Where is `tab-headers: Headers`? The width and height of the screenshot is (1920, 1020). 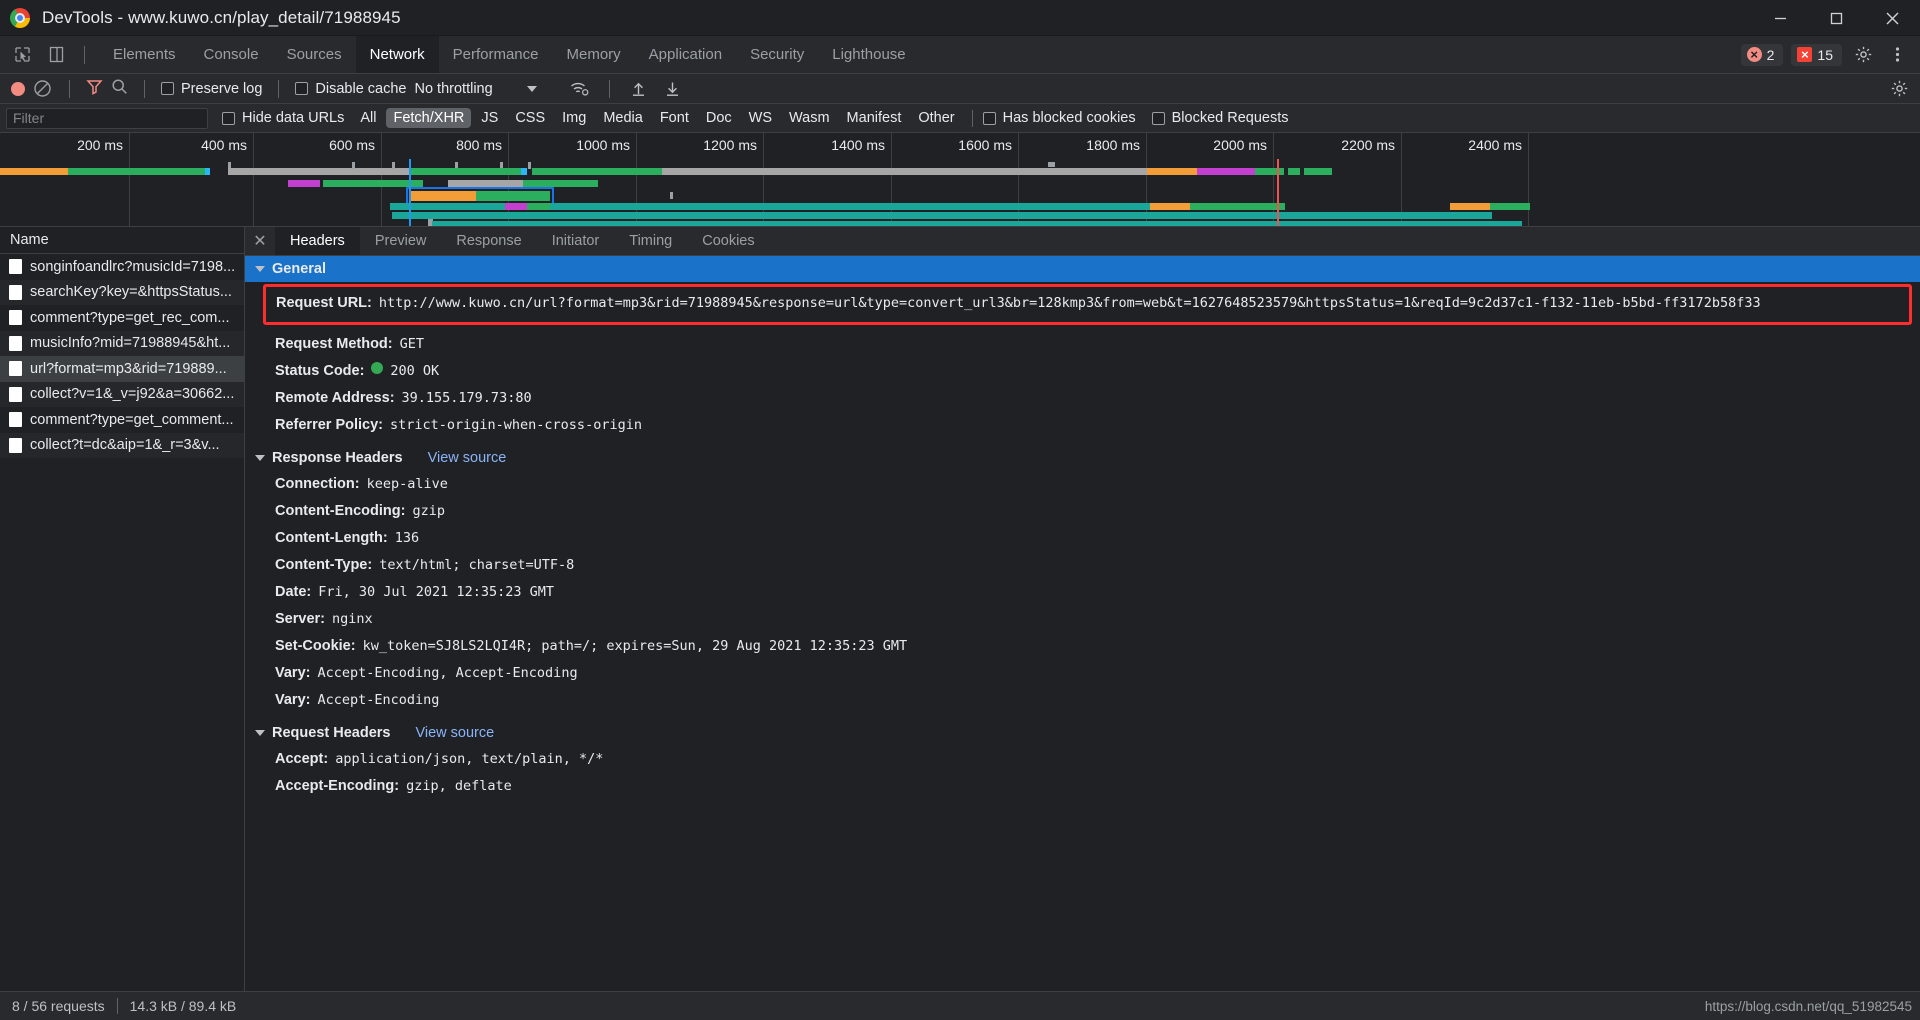
tab-headers: Headers is located at coordinates (317, 241).